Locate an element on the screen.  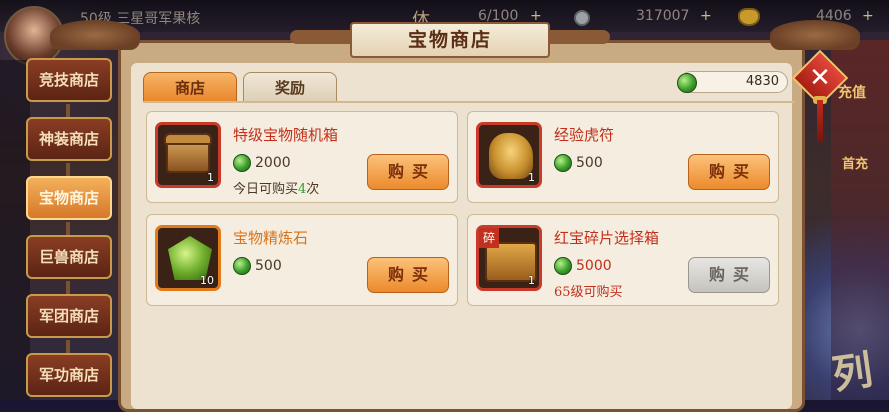
tab-divider is located at coordinates (469, 102).